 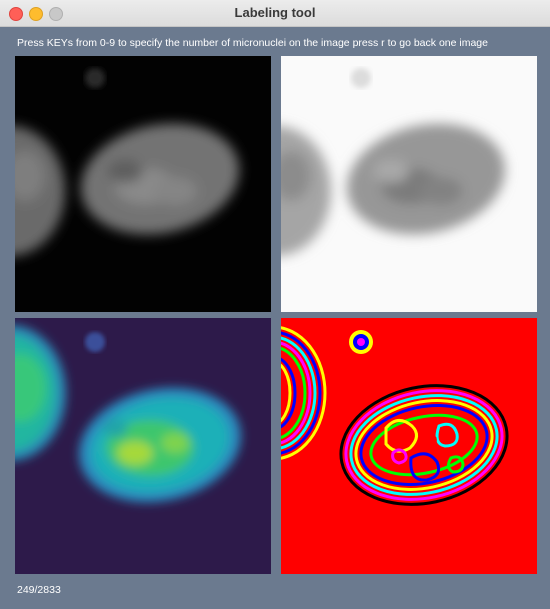 I want to click on window-title: Labeling tool, so click(x=275, y=12).